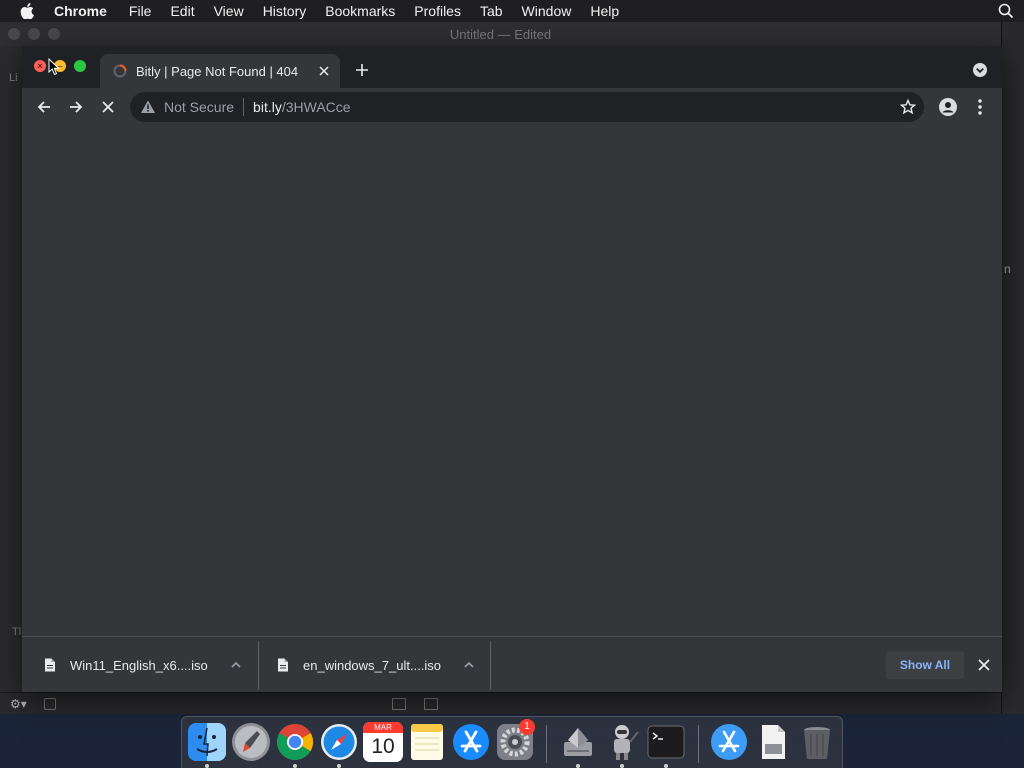  Describe the element at coordinates (108, 107) in the screenshot. I see `stop-loading-button` at that location.